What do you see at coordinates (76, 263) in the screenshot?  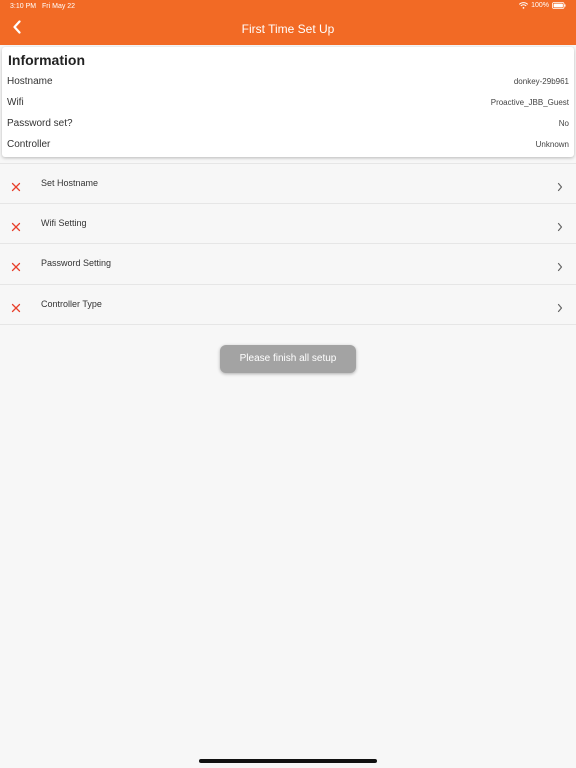 I see `setting-label: Password Setting` at bounding box center [76, 263].